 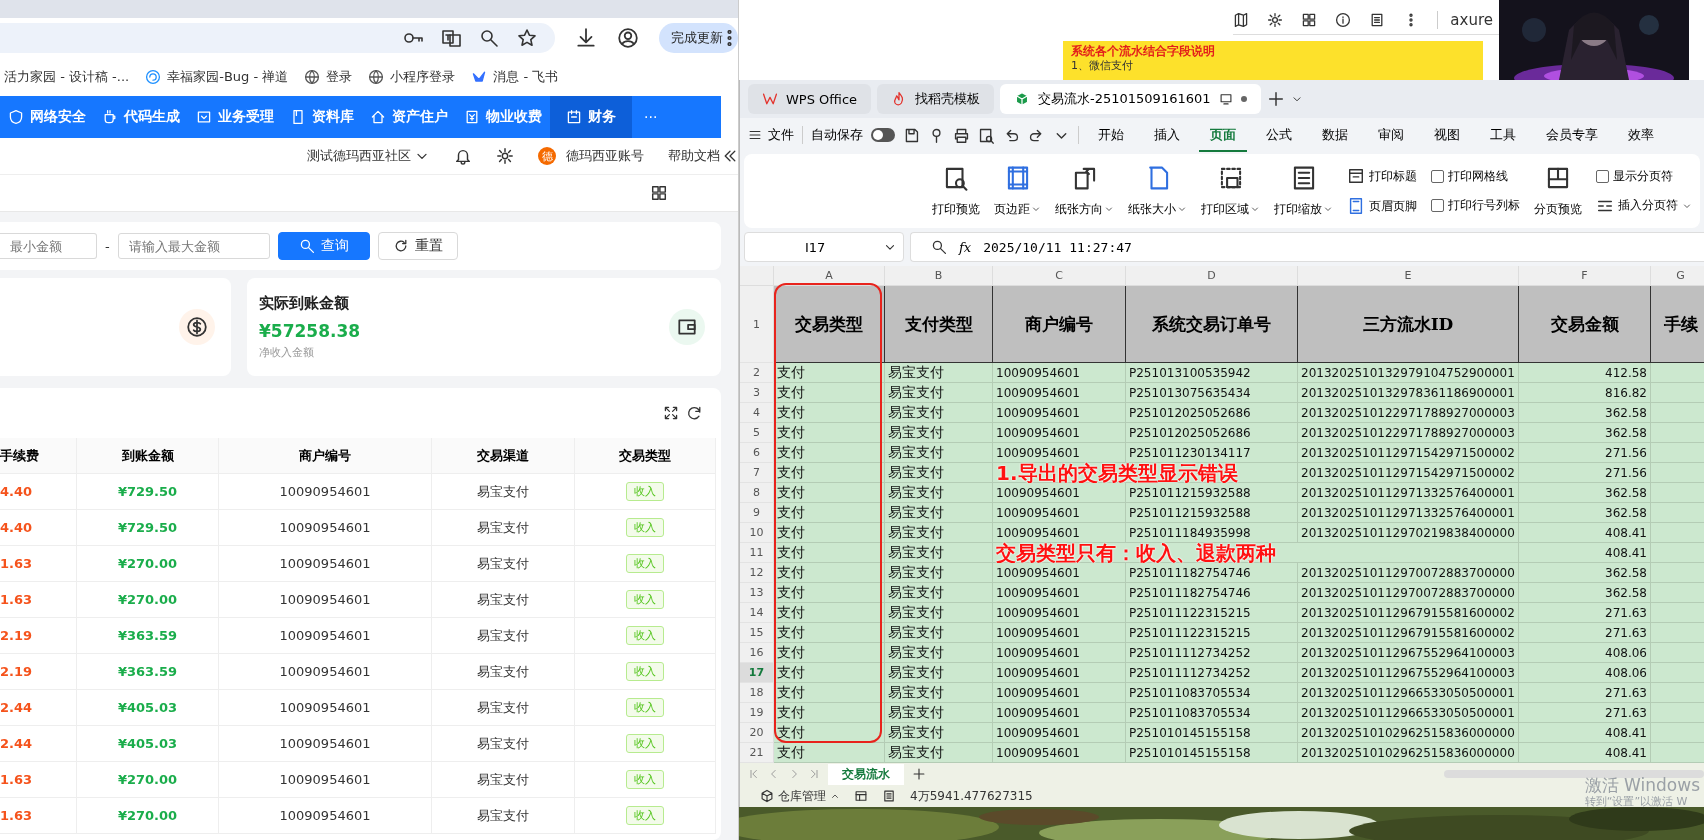 I want to click on document-tab: 交易流水-25101509161601, so click(x=1130, y=99).